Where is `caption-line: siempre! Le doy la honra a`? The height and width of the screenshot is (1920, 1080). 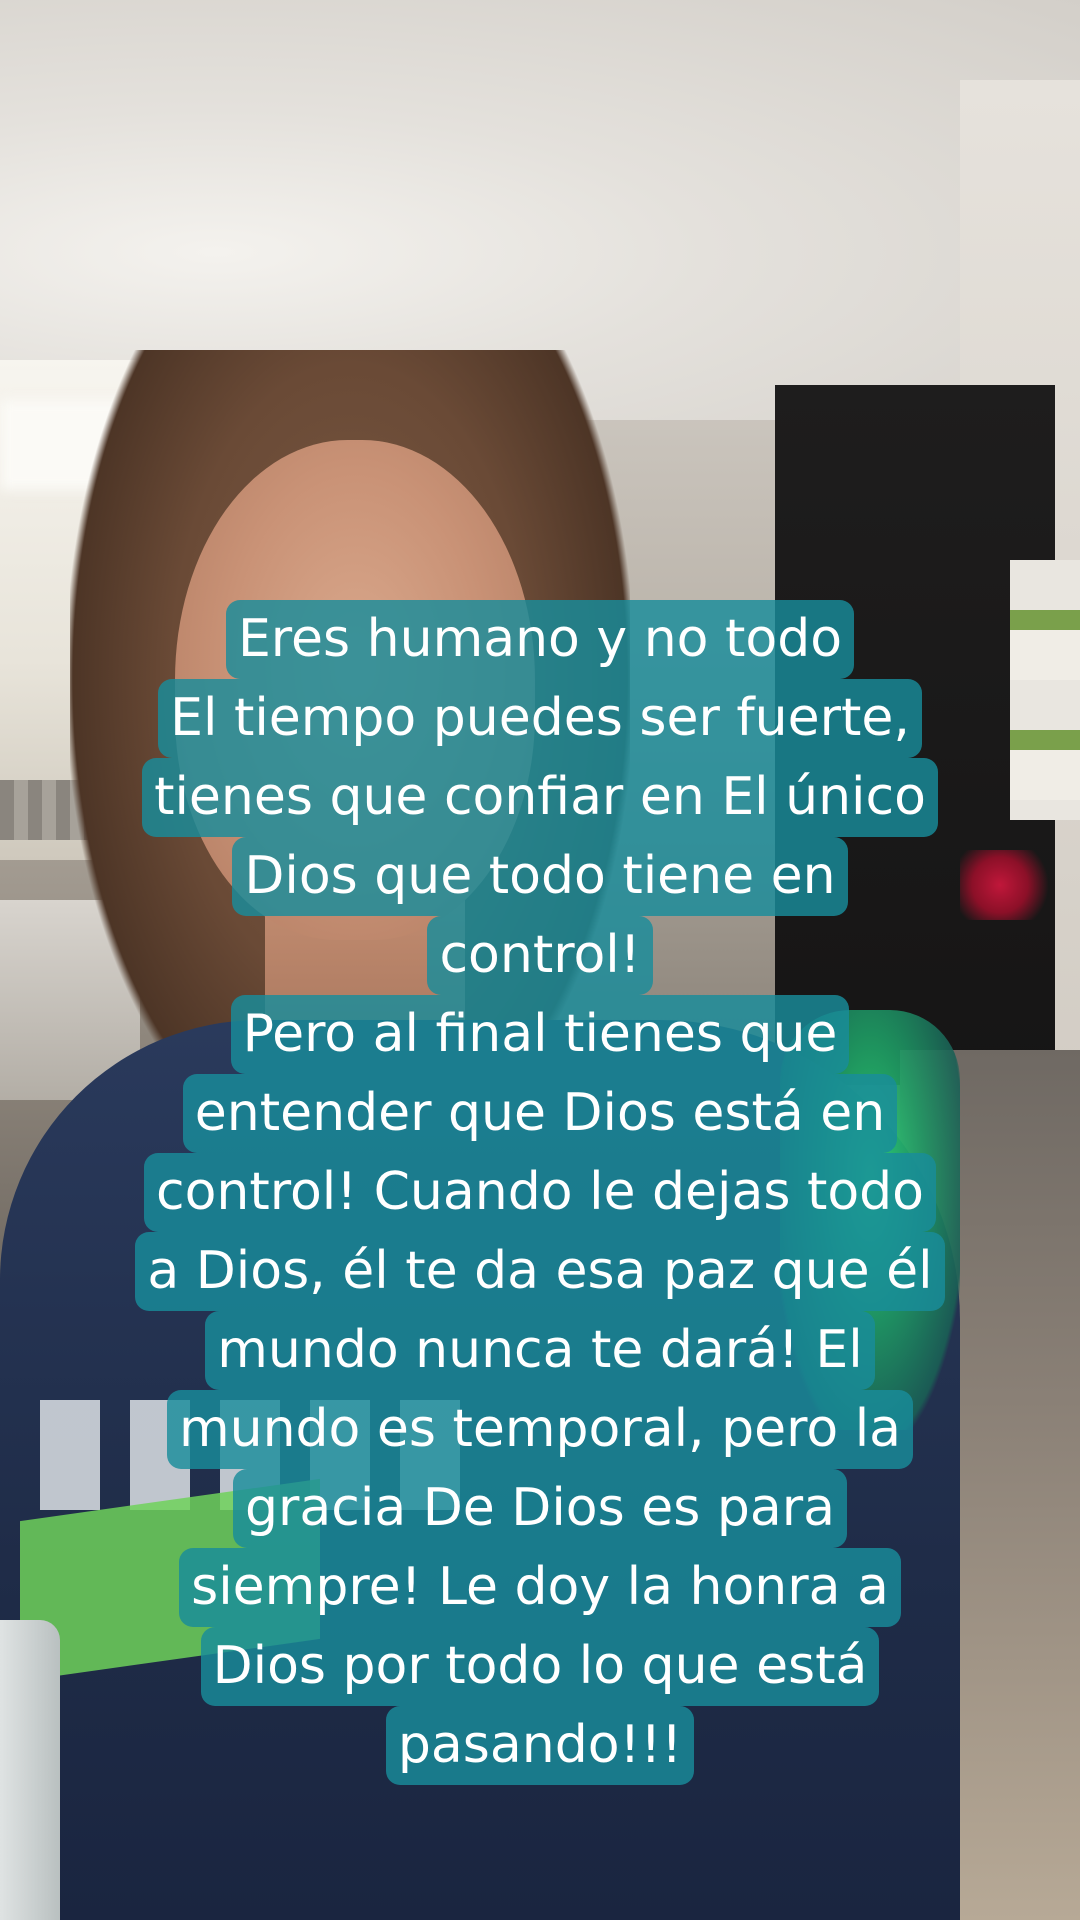
caption-line: siempre! Le doy la honra a is located at coordinates (540, 1587).